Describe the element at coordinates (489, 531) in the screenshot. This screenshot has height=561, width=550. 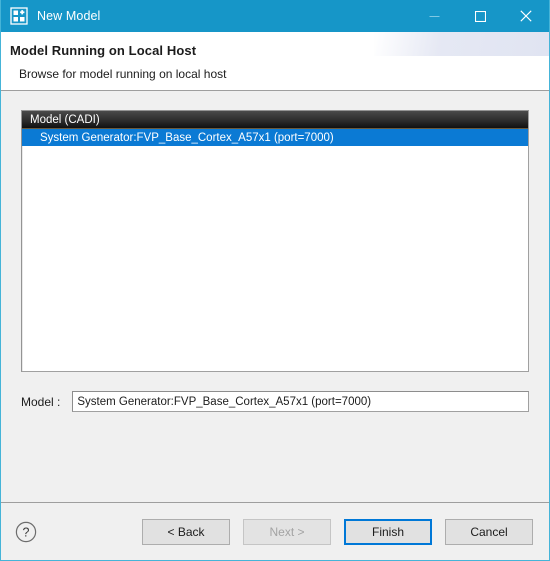
I see `cancel-button: Cancel` at that location.